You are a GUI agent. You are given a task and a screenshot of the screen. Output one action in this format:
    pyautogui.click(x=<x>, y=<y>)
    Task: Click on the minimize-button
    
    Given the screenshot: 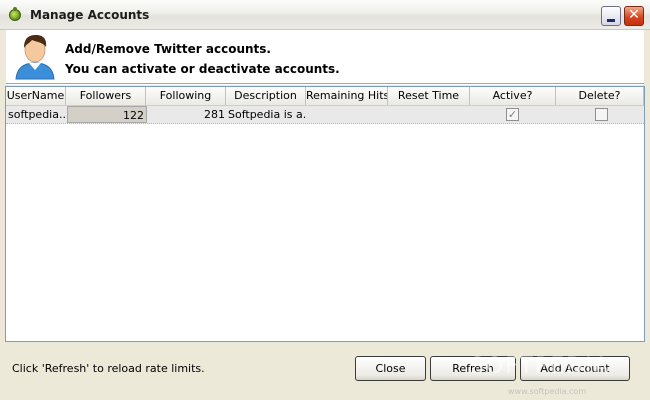 What is the action you would take?
    pyautogui.click(x=611, y=16)
    